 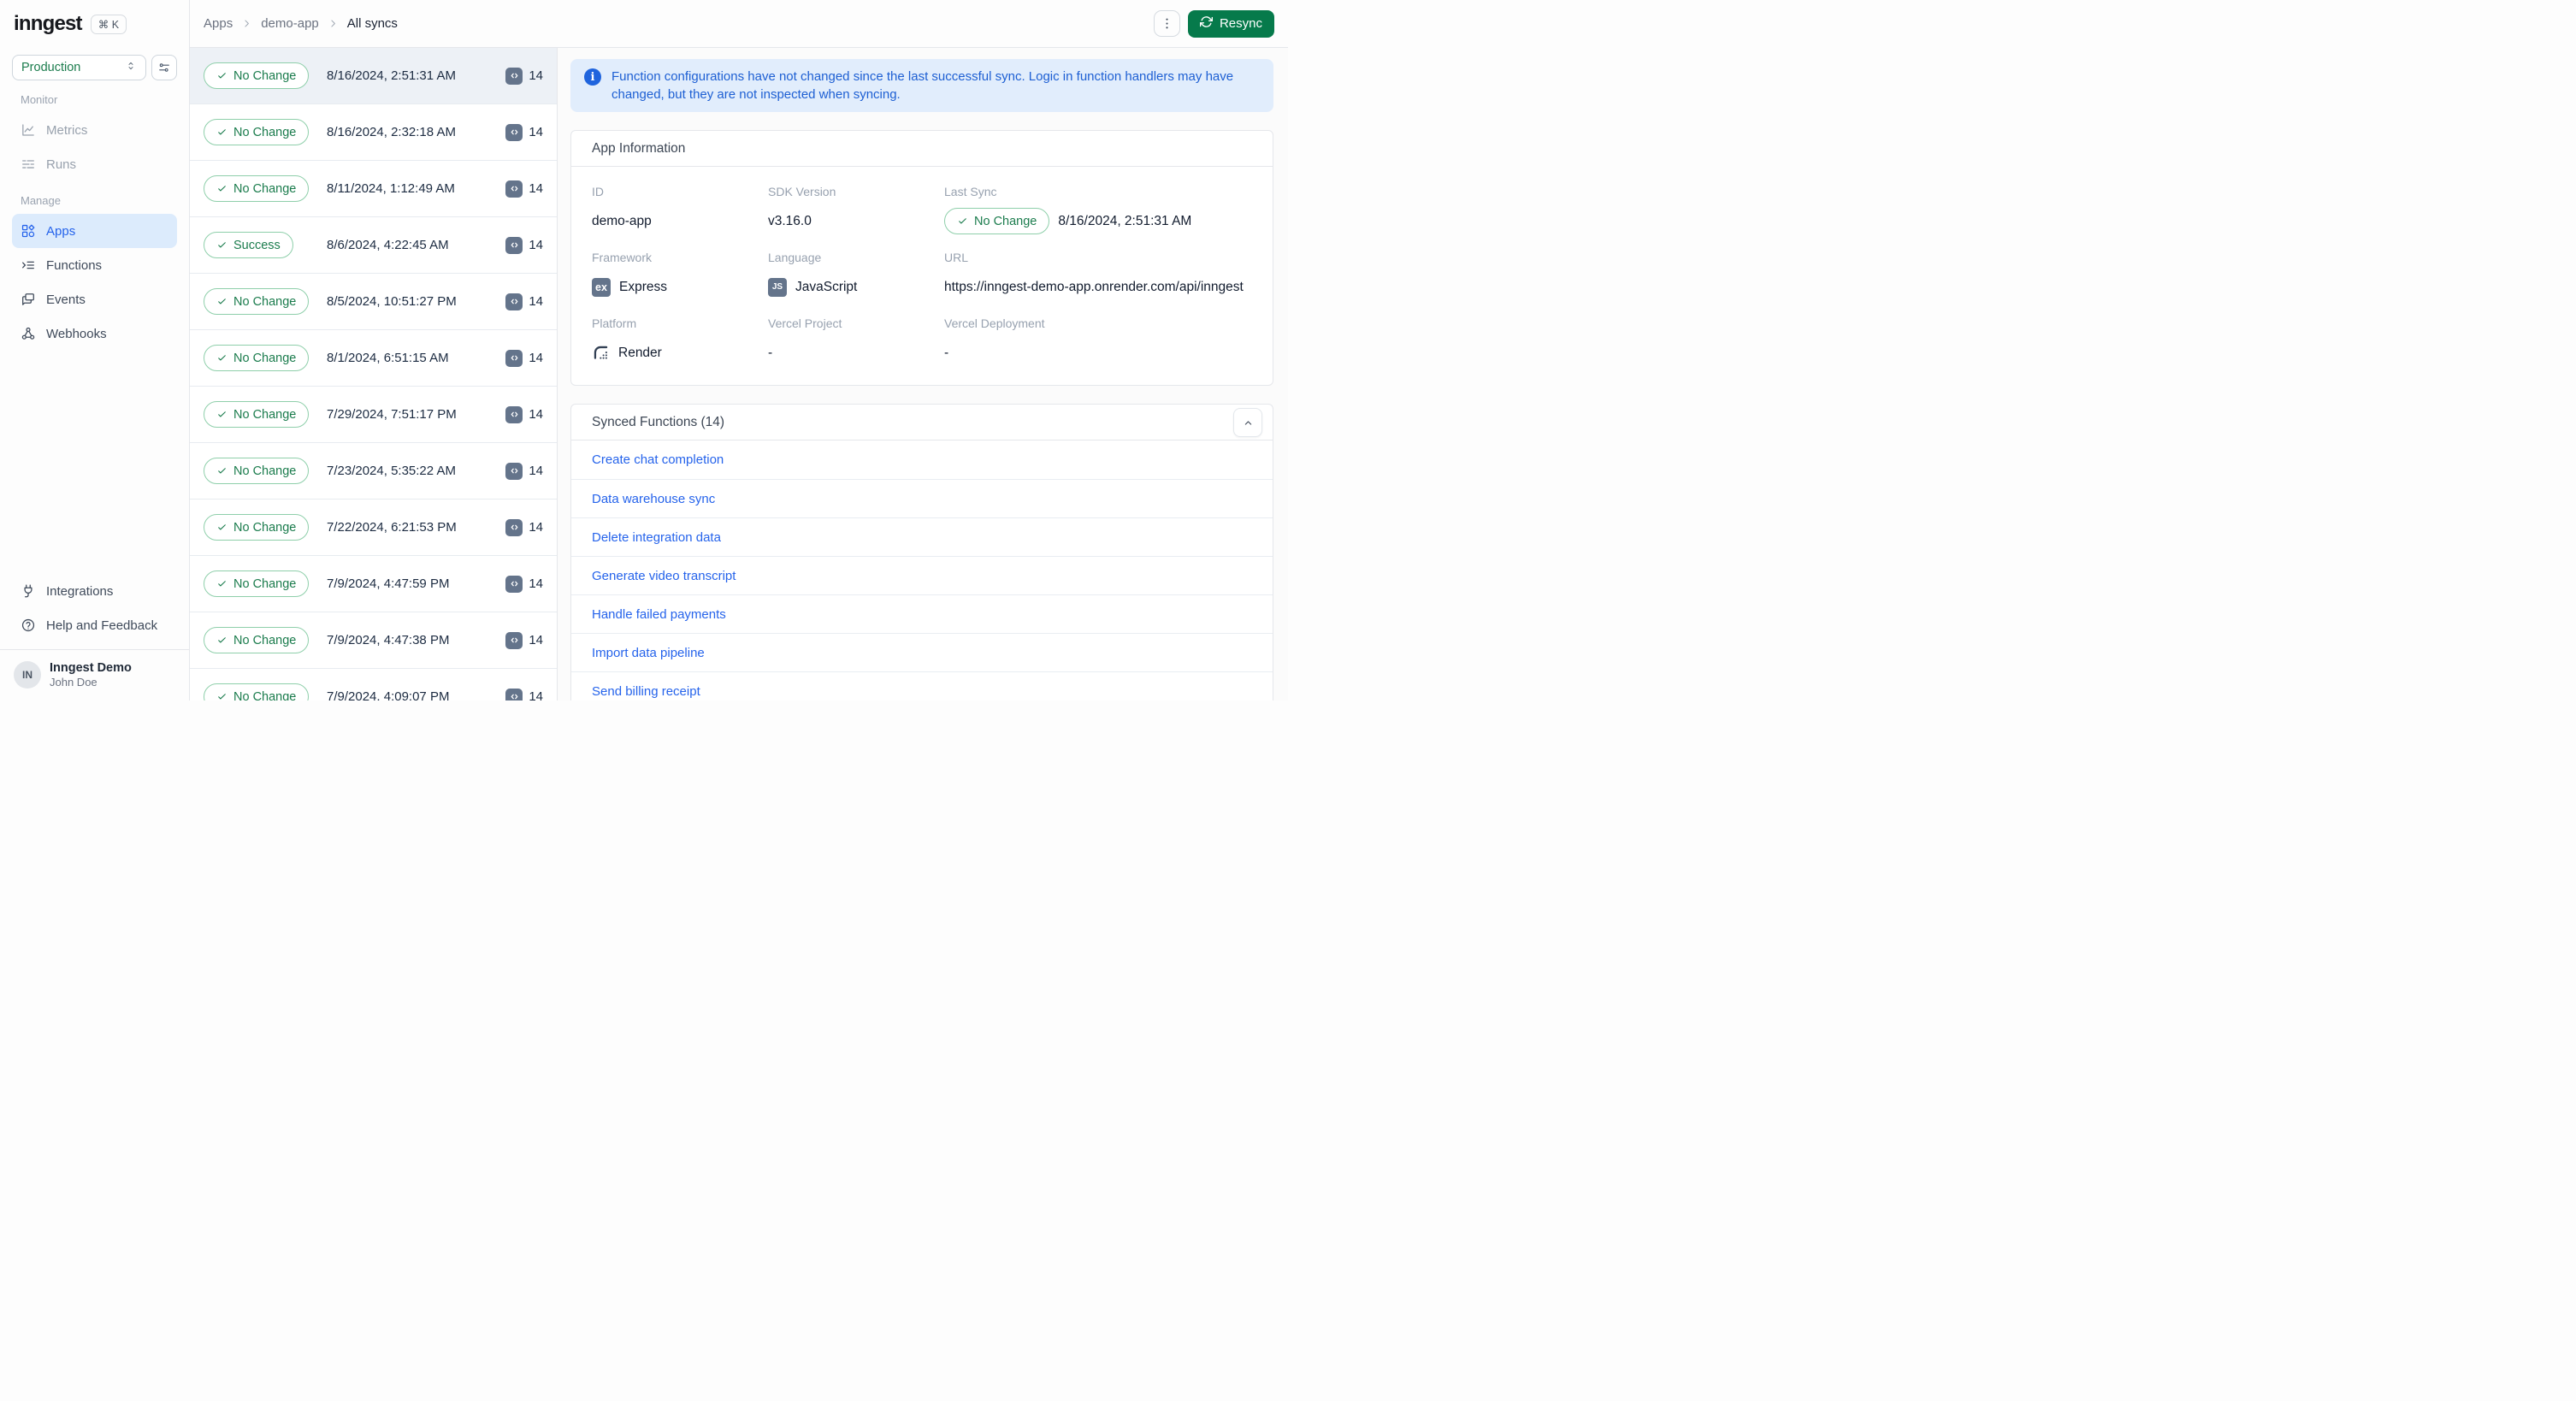 I want to click on synced-functions-header: Synced Functions (14), so click(x=922, y=422).